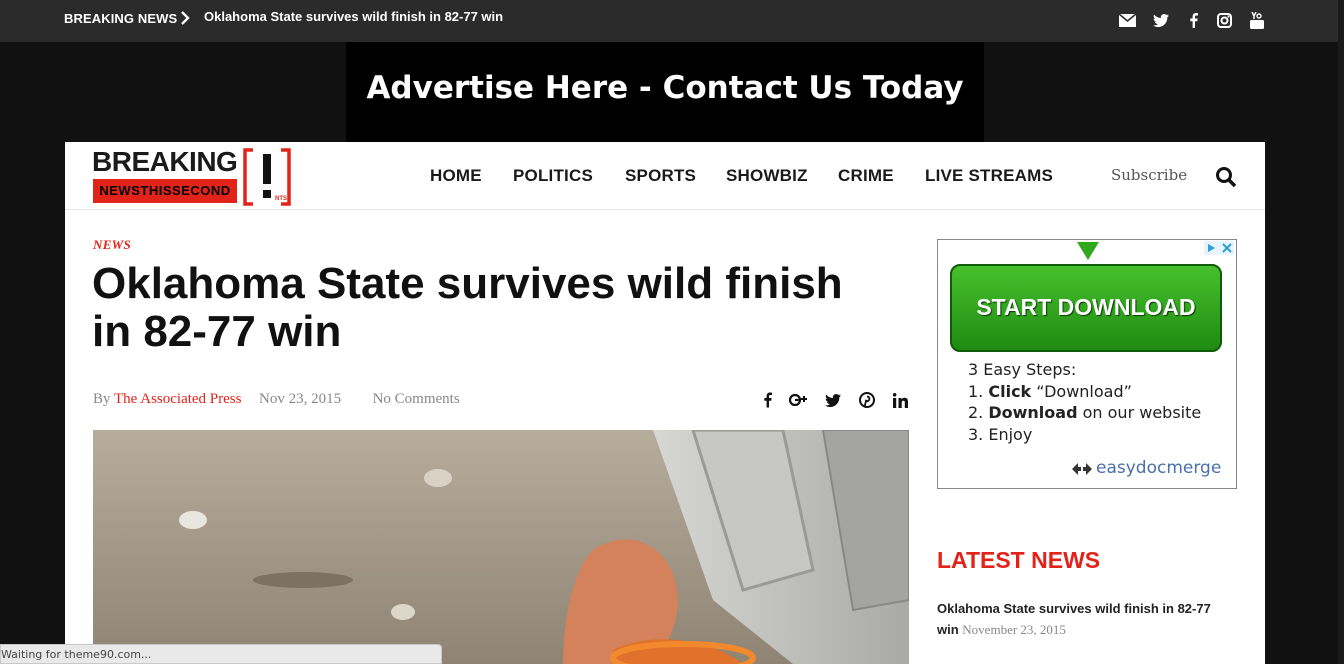 The image size is (1344, 664). Describe the element at coordinates (1019, 560) in the screenshot. I see `latest-news-heading: LATEST NEWS` at that location.